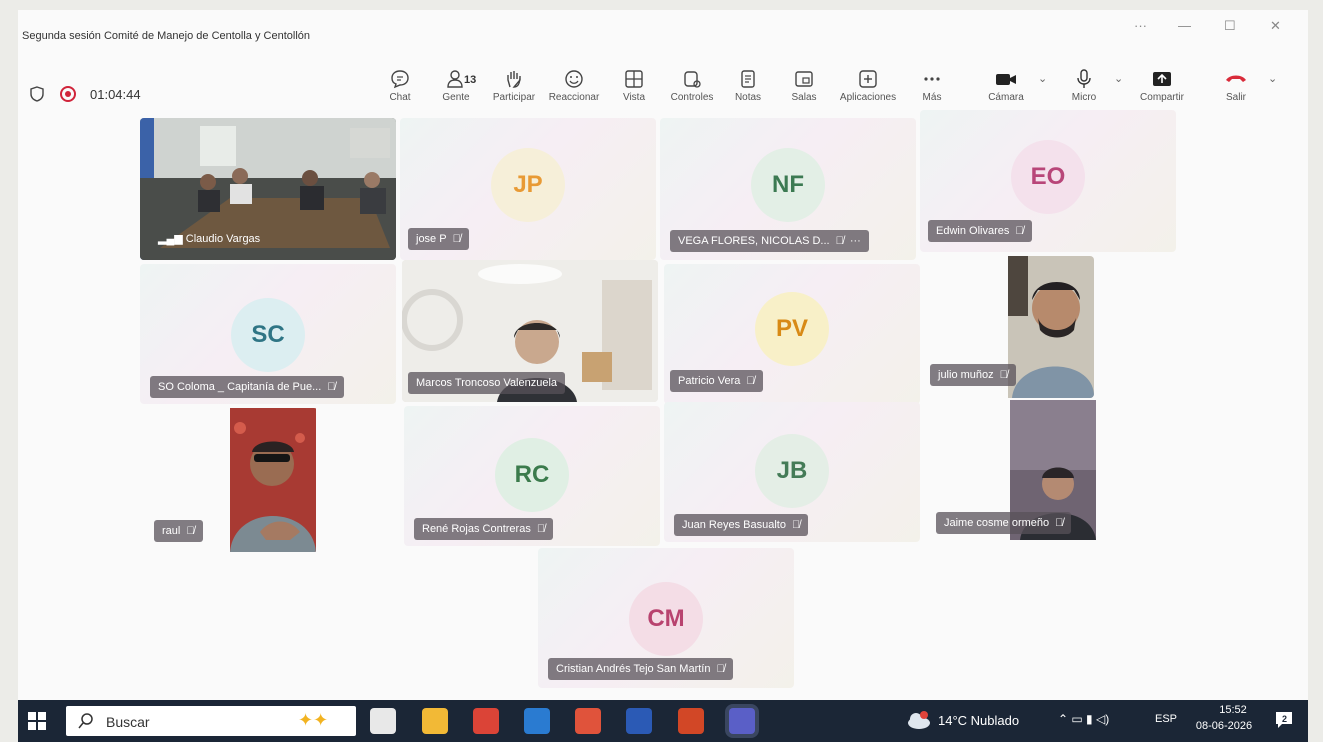 The width and height of the screenshot is (1323, 742). Describe the element at coordinates (742, 721) in the screenshot. I see `teams-icon` at that location.